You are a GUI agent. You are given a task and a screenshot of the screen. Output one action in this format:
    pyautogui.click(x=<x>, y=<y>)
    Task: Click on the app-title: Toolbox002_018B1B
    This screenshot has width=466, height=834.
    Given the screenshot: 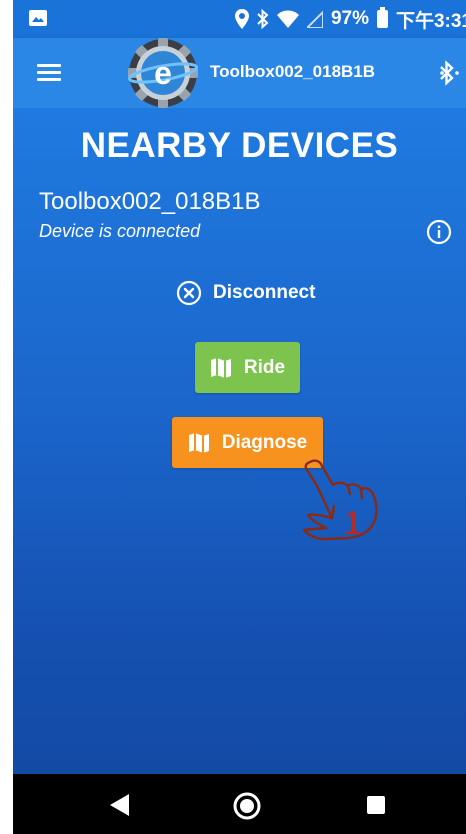 What is the action you would take?
    pyautogui.click(x=293, y=71)
    